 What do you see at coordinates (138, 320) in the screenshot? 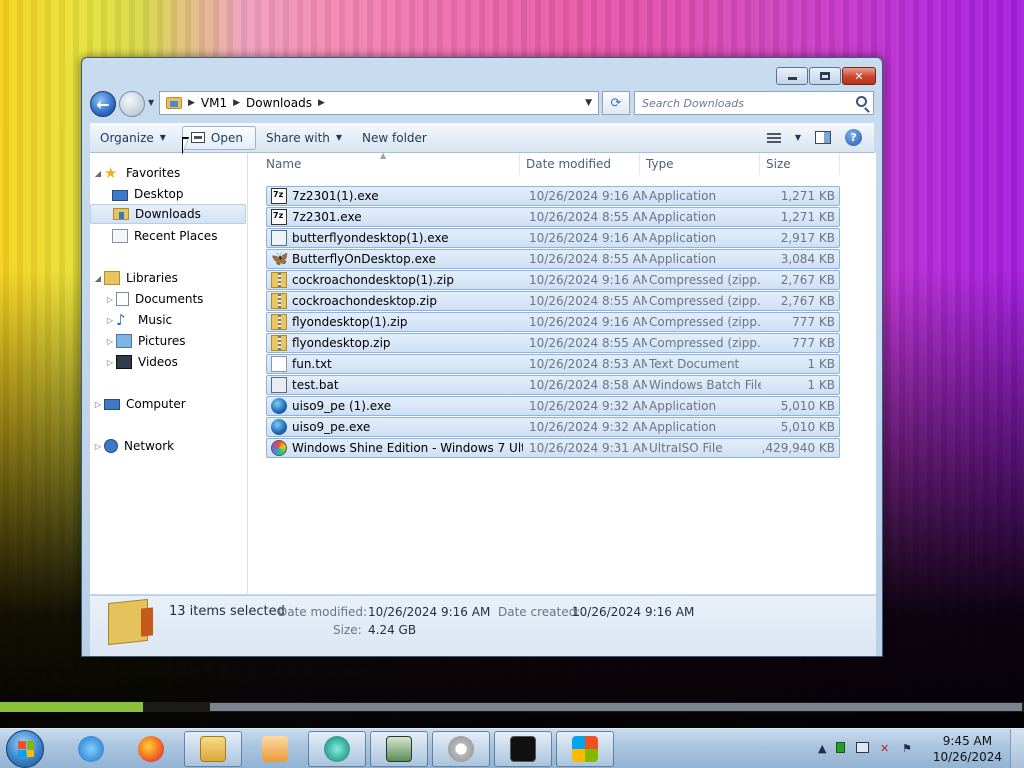
I see `nav-music: ▷ ♪ Music` at bounding box center [138, 320].